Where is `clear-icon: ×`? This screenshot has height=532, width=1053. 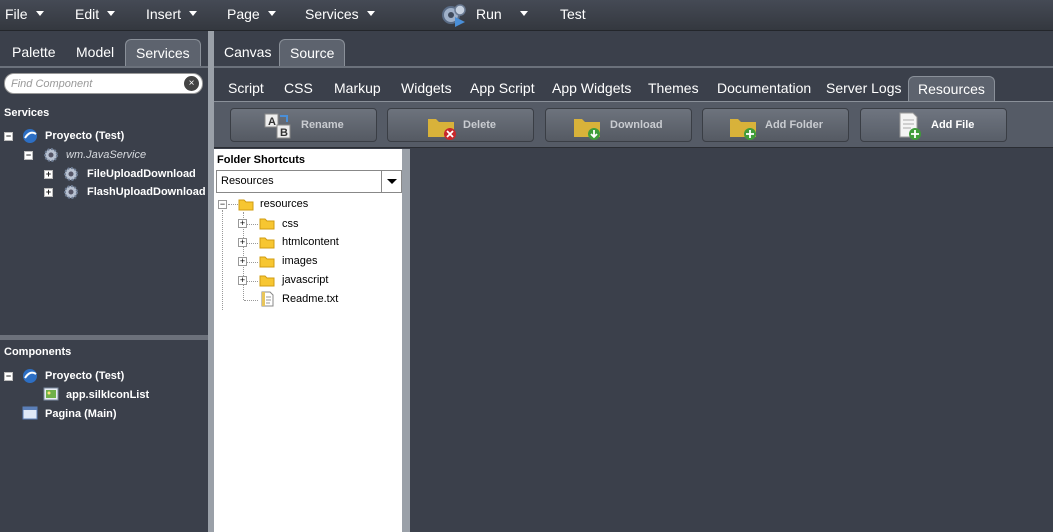
clear-icon: × is located at coordinates (191, 83).